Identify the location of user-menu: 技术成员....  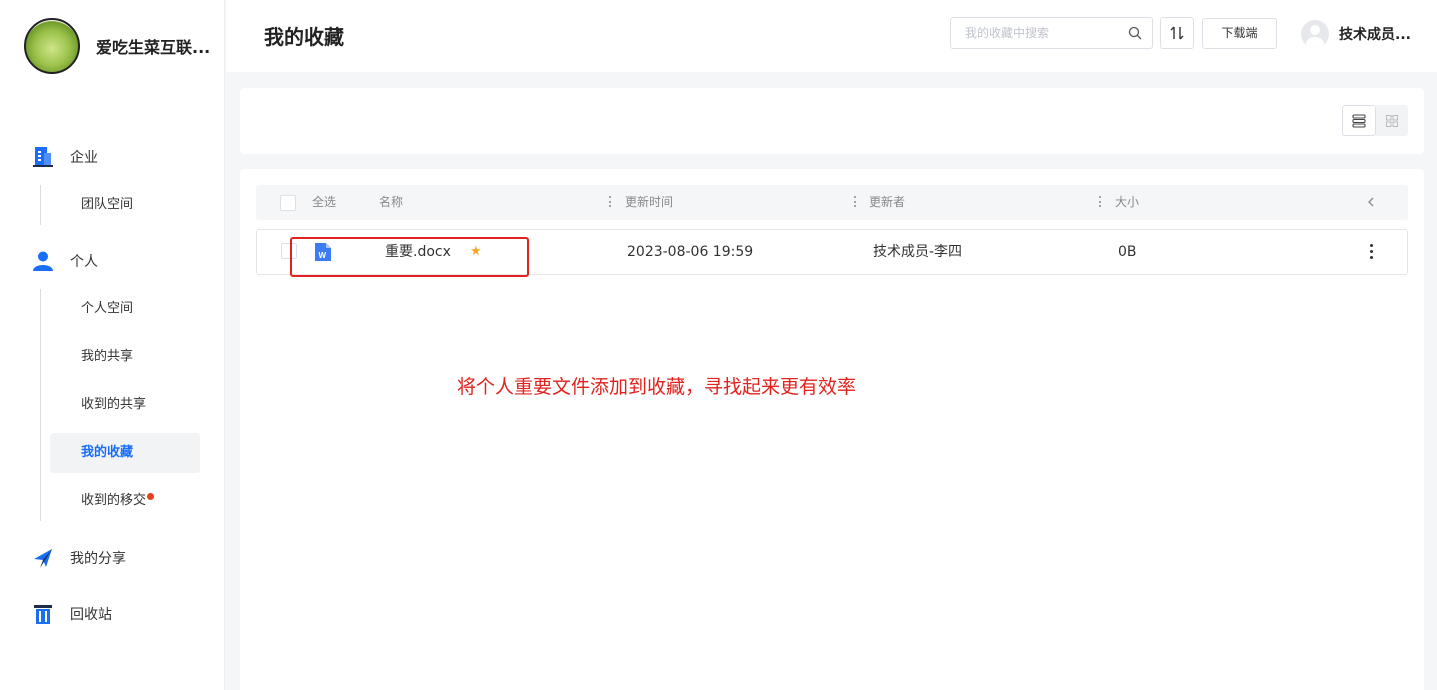
(1356, 34).